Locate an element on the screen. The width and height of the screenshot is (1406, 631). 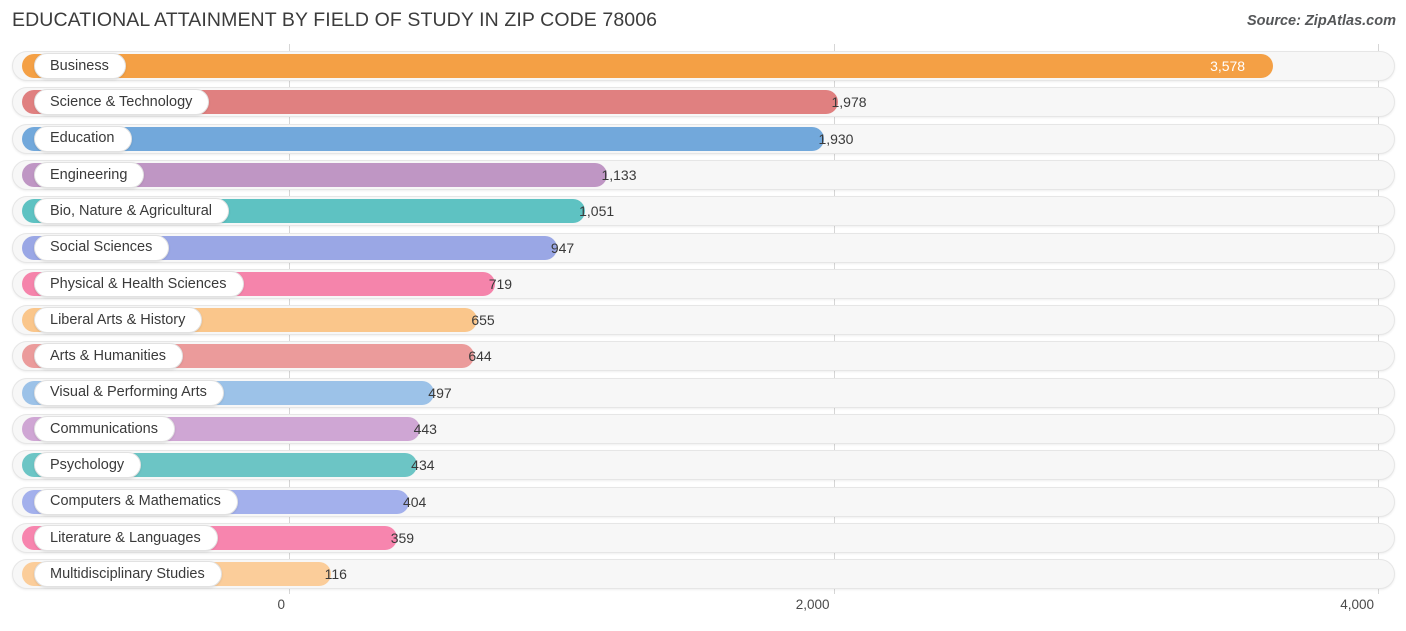
bar-value-label: 655 is located at coordinates (483, 320).